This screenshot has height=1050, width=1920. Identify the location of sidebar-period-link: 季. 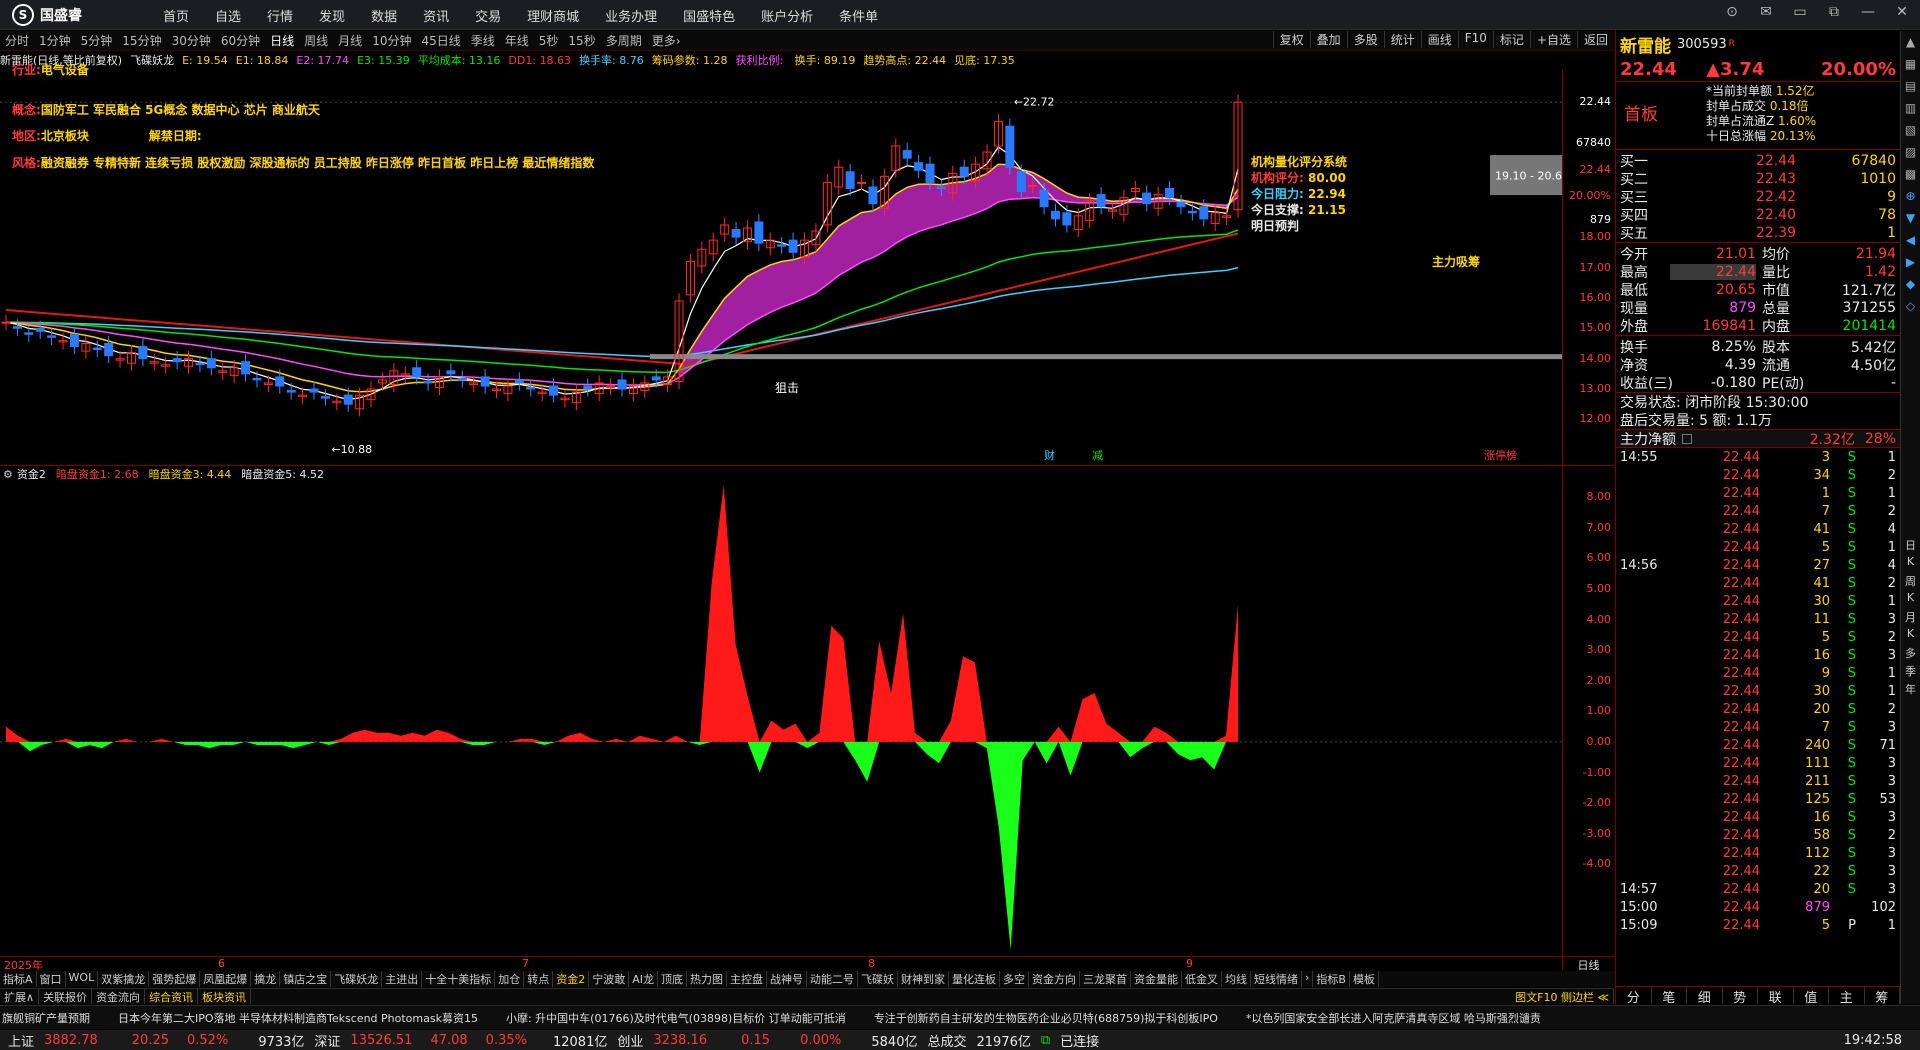
(1910, 672).